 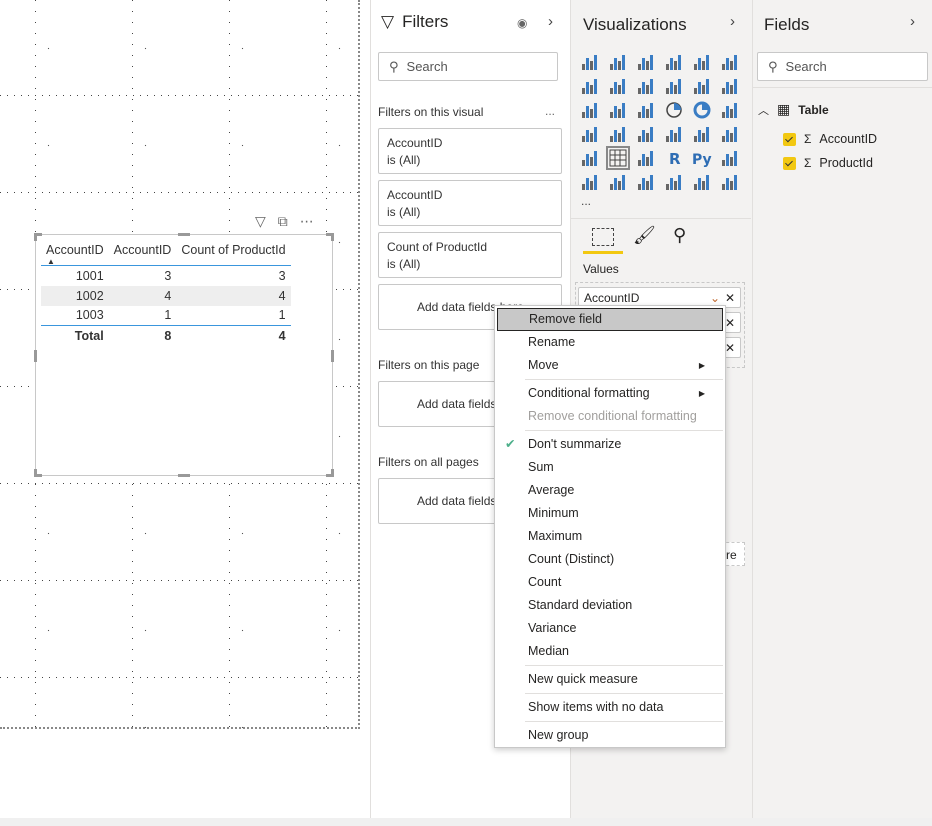 I want to click on pie-icon, so click(x=674, y=110).